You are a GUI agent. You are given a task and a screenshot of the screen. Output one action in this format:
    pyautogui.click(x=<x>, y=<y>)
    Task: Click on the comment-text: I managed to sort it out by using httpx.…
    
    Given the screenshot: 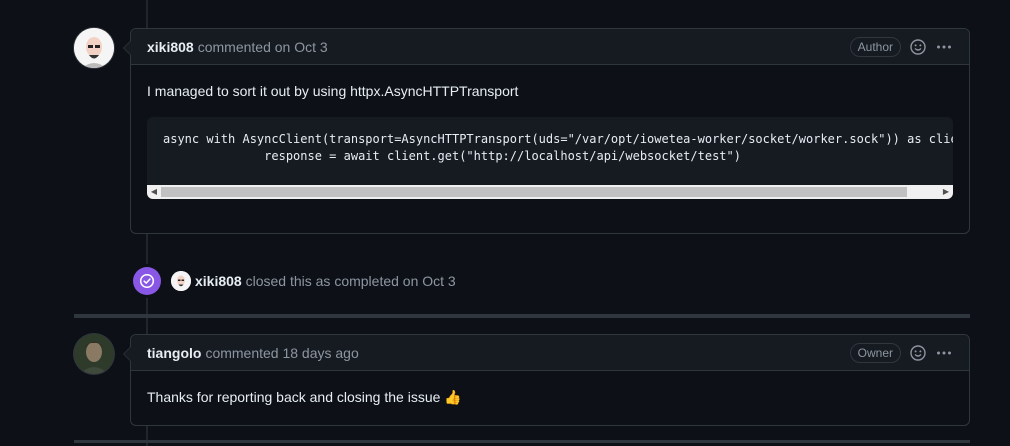 What is the action you would take?
    pyautogui.click(x=333, y=91)
    